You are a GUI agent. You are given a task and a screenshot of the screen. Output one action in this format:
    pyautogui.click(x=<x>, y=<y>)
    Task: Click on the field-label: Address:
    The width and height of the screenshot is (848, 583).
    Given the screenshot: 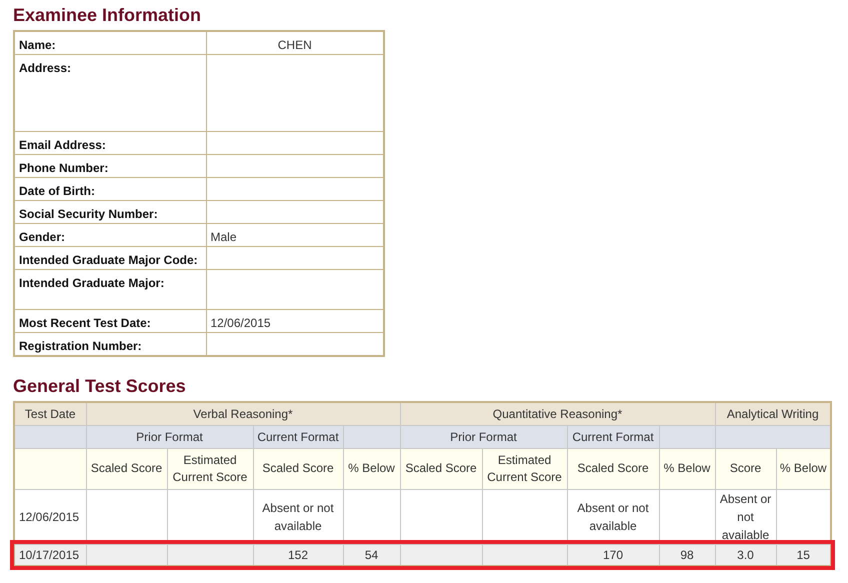 What is the action you would take?
    pyautogui.click(x=45, y=68)
    